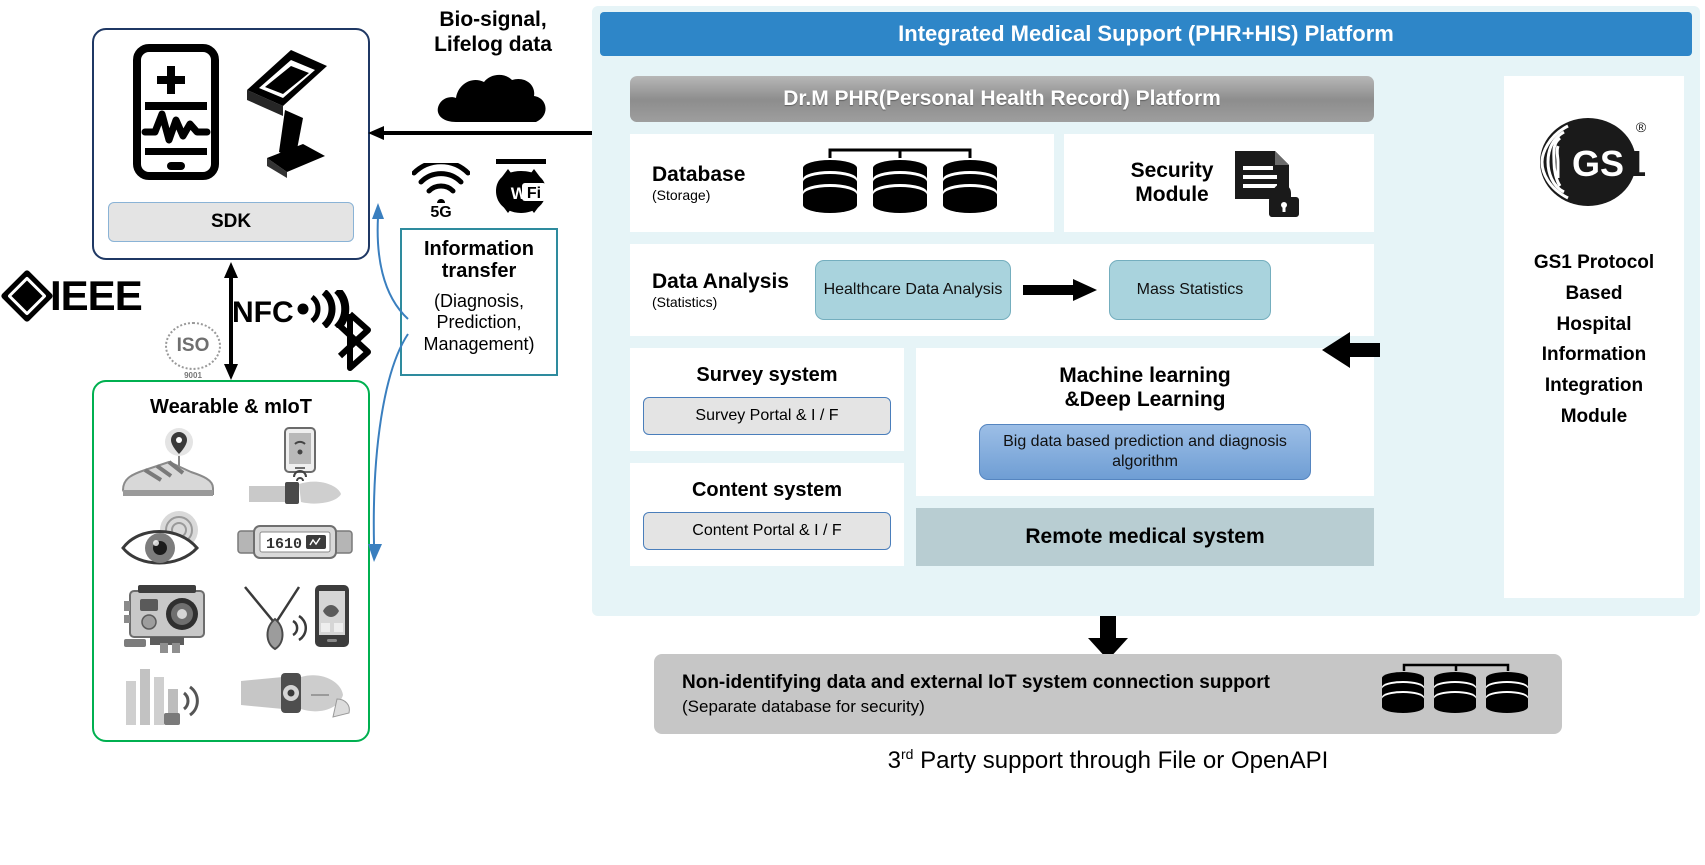 Image resolution: width=1705 pixels, height=865 pixels. I want to click on database-card: Database (Storage), so click(842, 183).